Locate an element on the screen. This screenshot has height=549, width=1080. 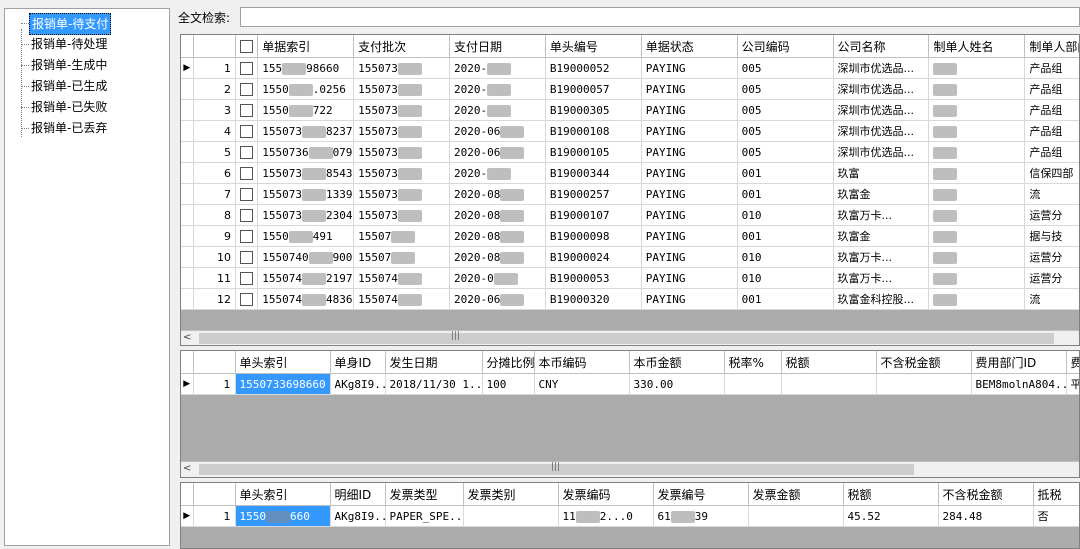
batch-cell: 155074 is located at coordinates (401, 278).